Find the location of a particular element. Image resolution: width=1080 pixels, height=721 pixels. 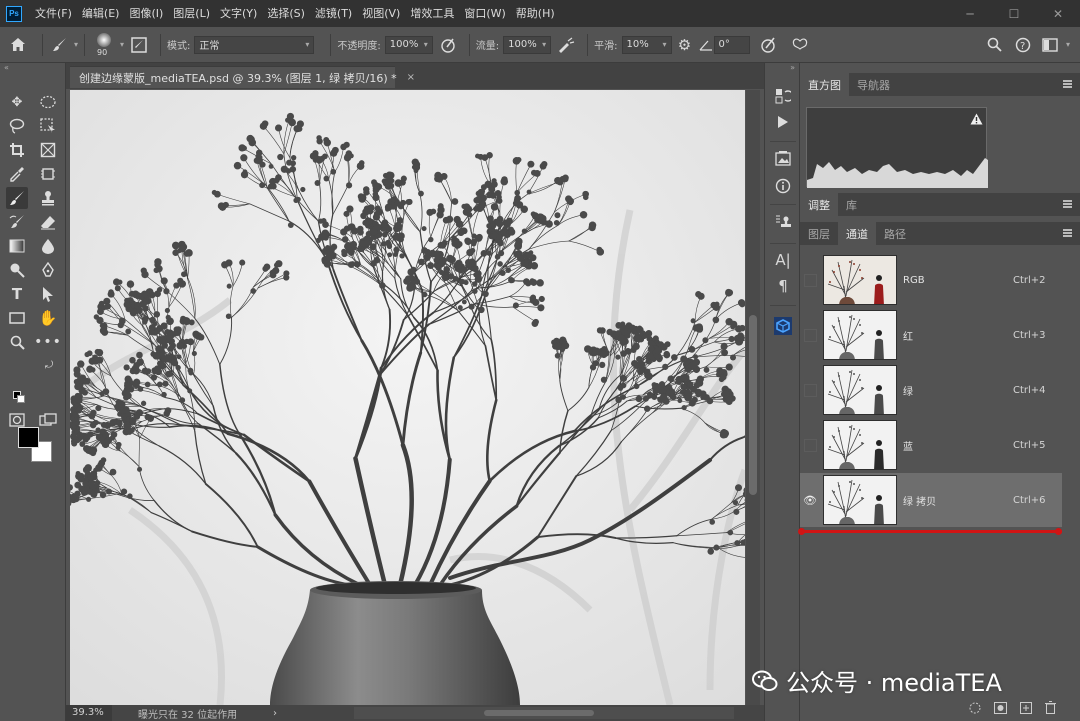

smoothing-field: 10% ▾ is located at coordinates (646, 44).